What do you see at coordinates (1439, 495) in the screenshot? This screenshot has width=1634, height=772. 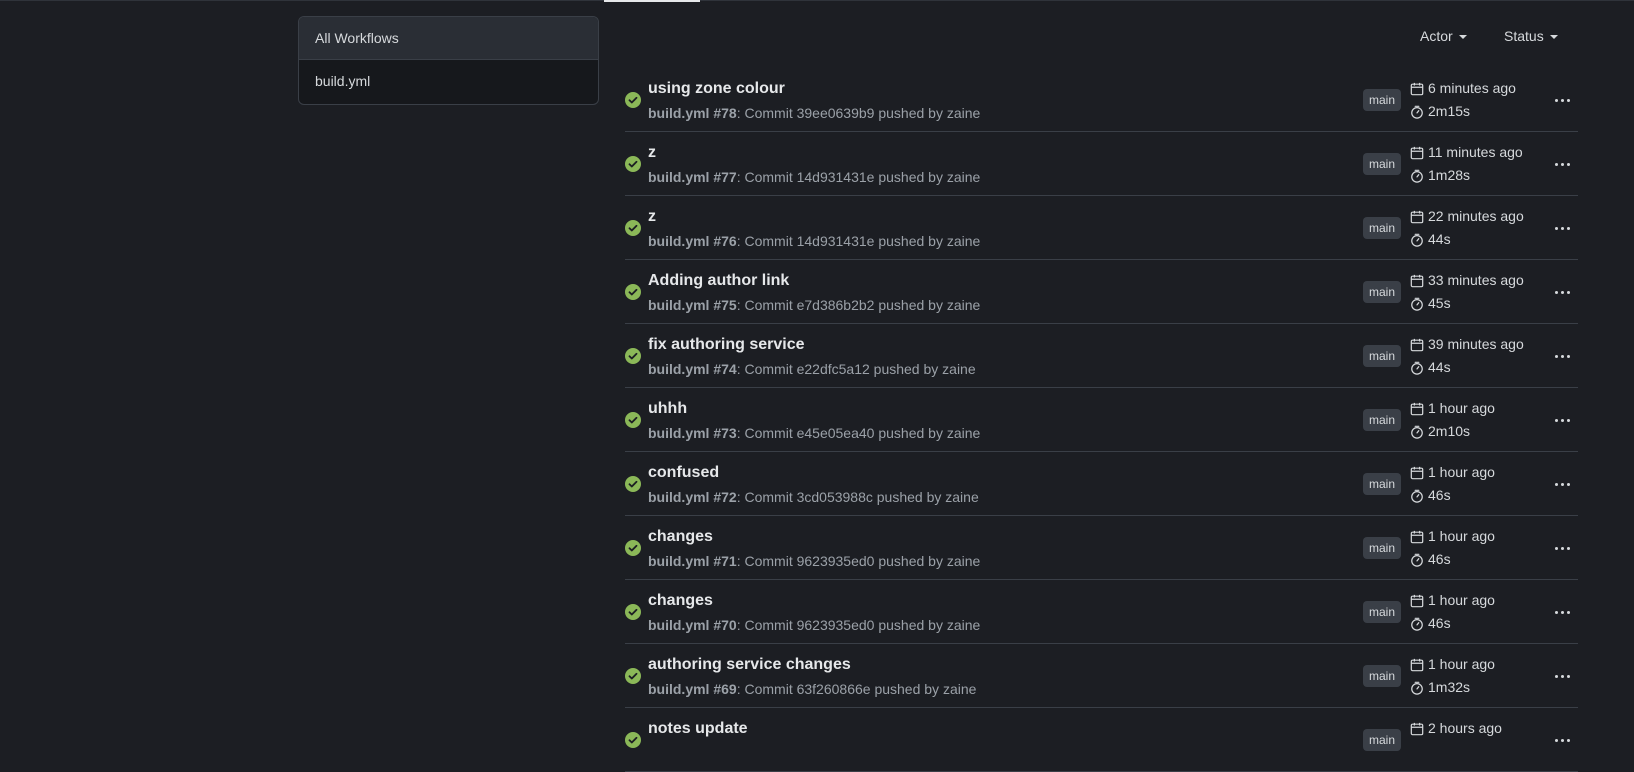 I see `run-duration-text: 46s` at bounding box center [1439, 495].